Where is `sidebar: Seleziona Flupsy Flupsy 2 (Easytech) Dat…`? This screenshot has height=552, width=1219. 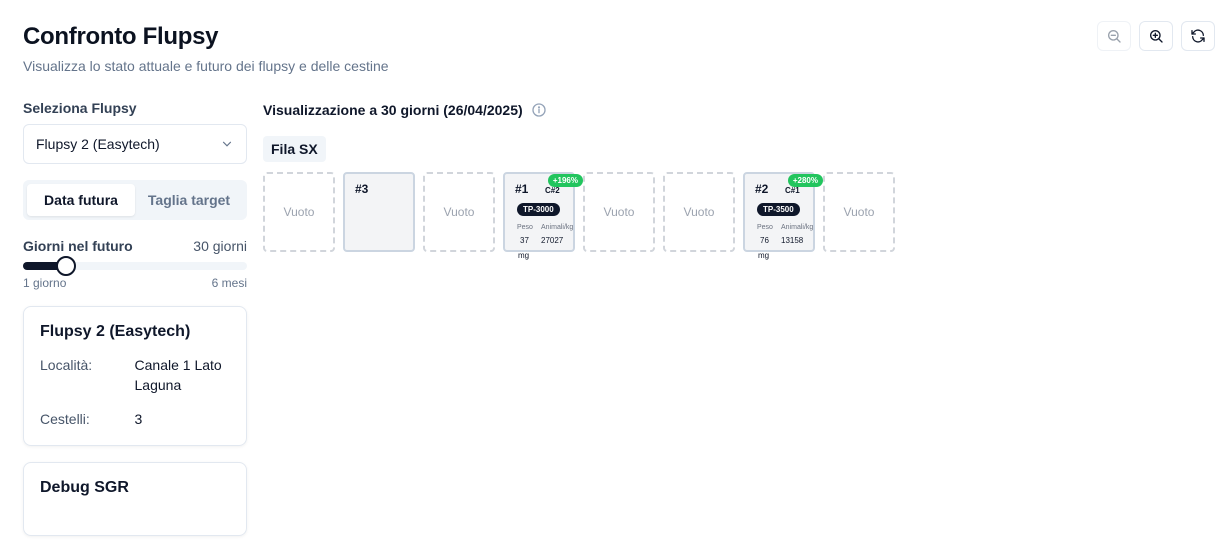
sidebar: Seleziona Flupsy Flupsy 2 (Easytech) Dat… is located at coordinates (135, 318).